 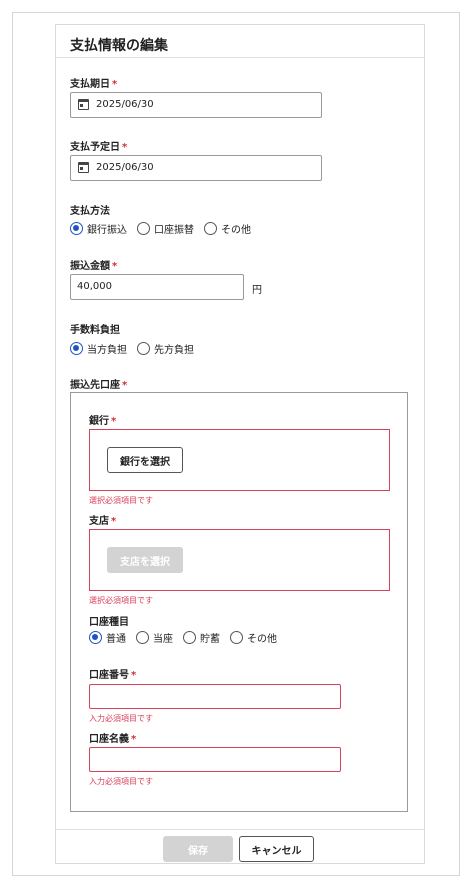 I want to click on scheduled-date-value: 2025/06/30, so click(x=125, y=167).